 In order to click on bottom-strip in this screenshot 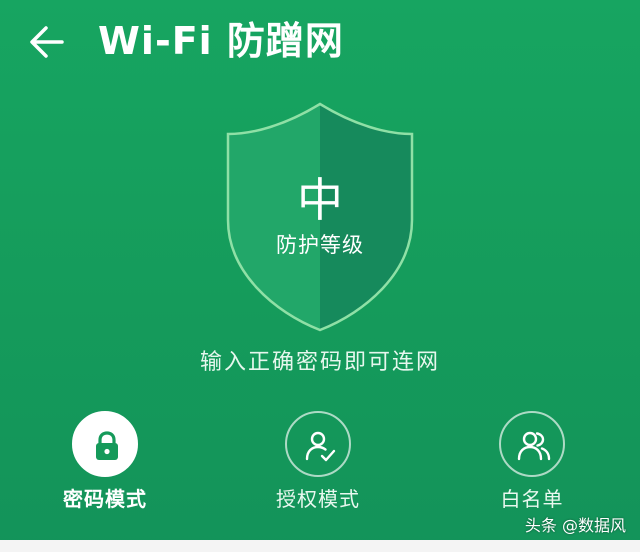, I will do `click(320, 546)`.